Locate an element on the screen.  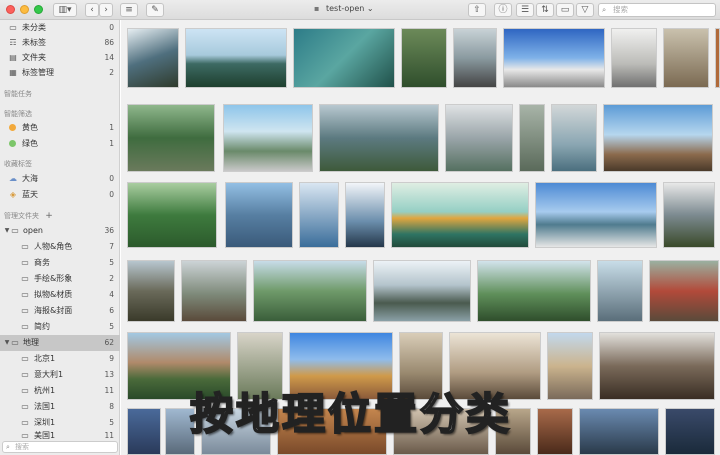
sidebar-item-count: 0 is located at coordinates (111, 178).